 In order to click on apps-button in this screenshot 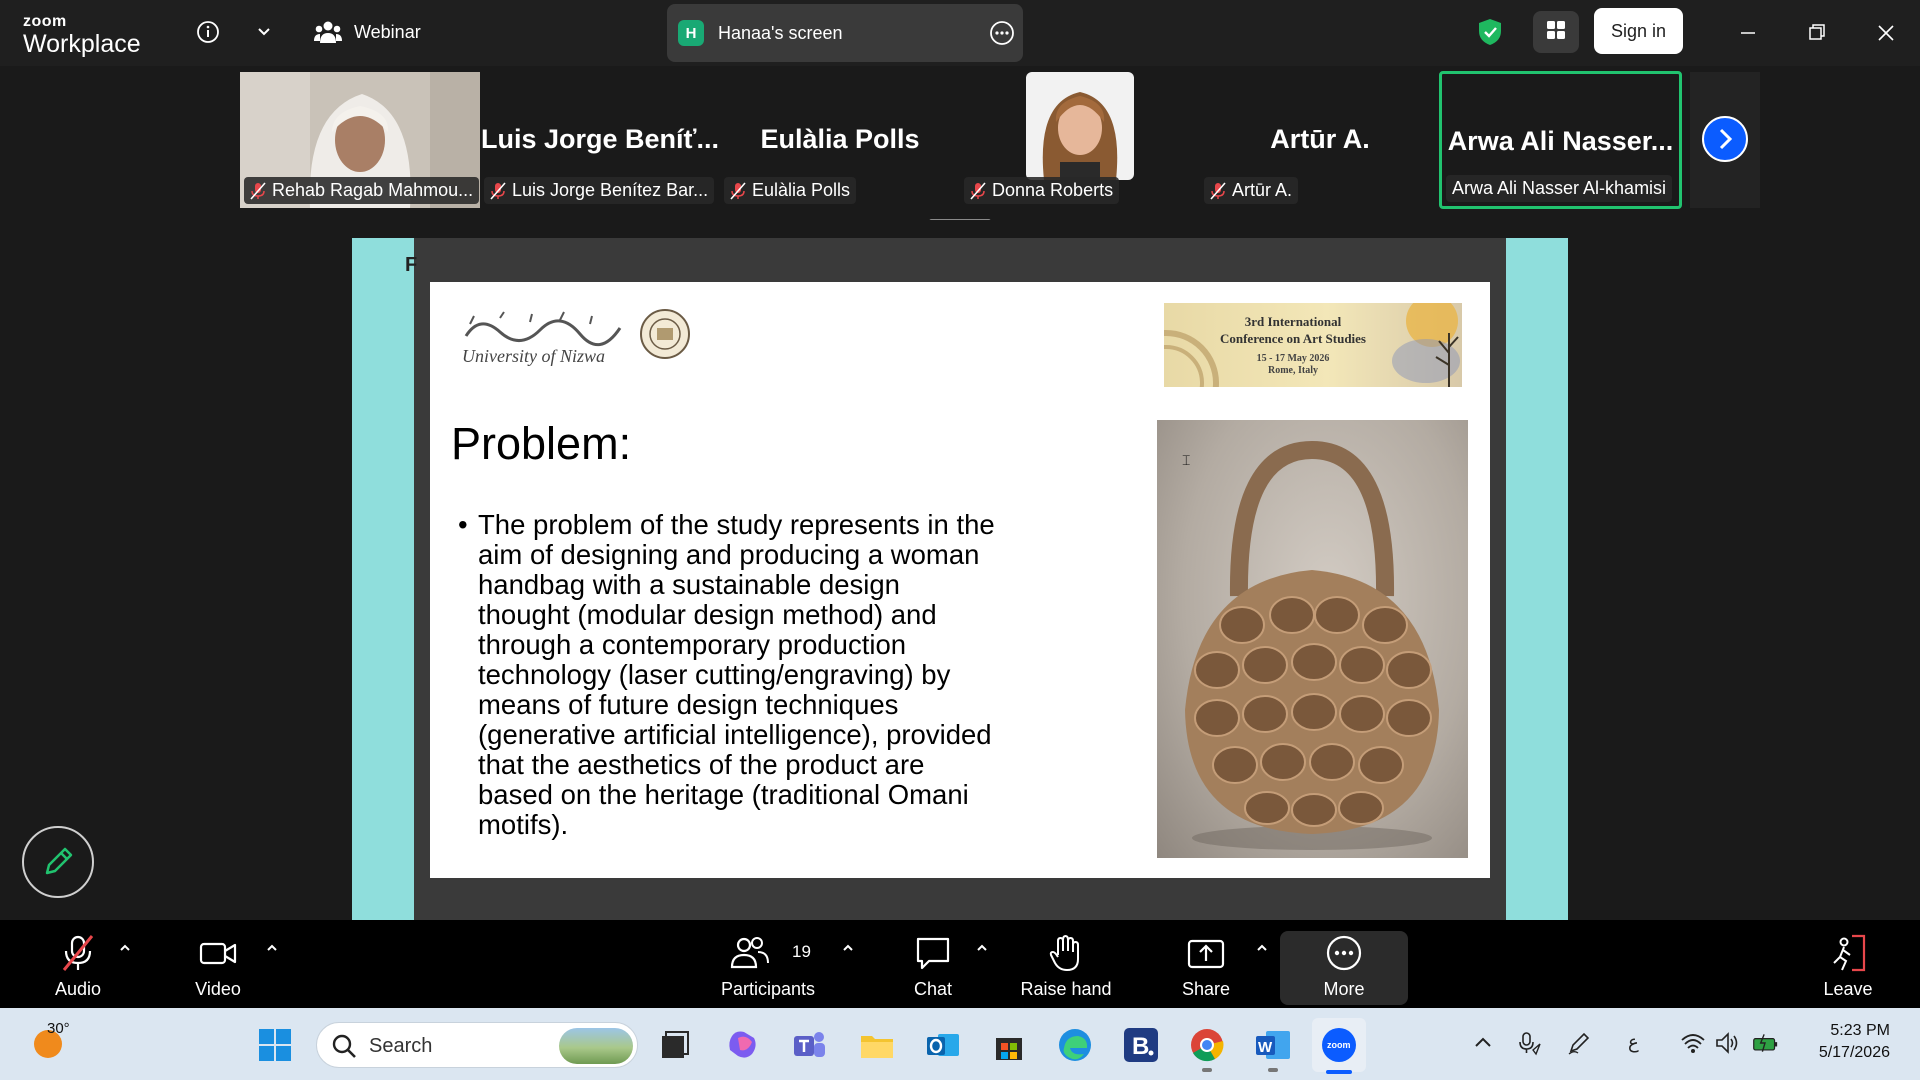, I will do `click(1556, 32)`.